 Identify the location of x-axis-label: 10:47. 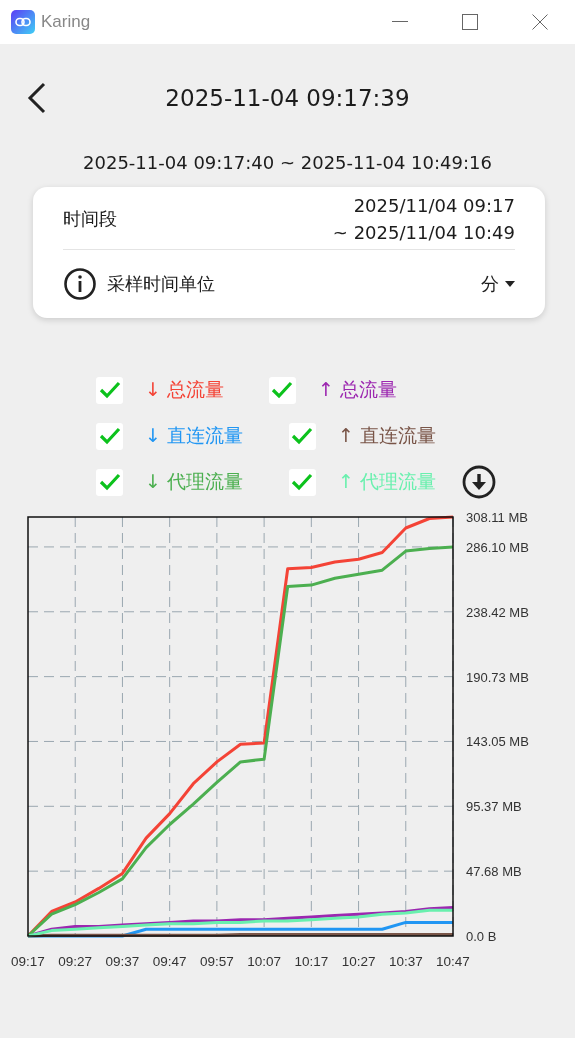
(453, 961).